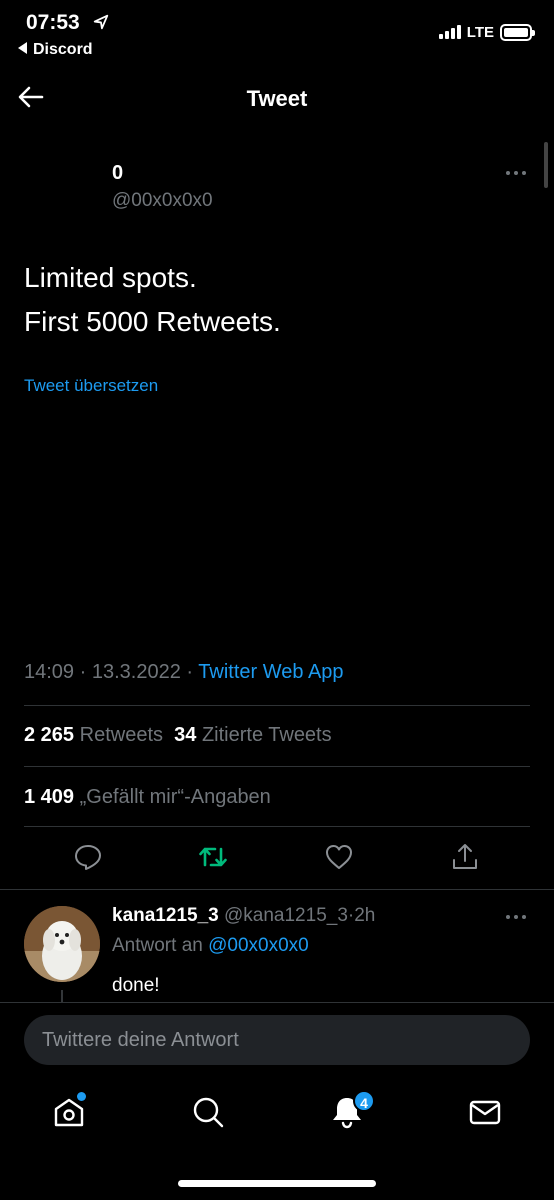 Image resolution: width=554 pixels, height=1200 pixels. What do you see at coordinates (49, 672) in the screenshot?
I see `tweet-time: 14:09` at bounding box center [49, 672].